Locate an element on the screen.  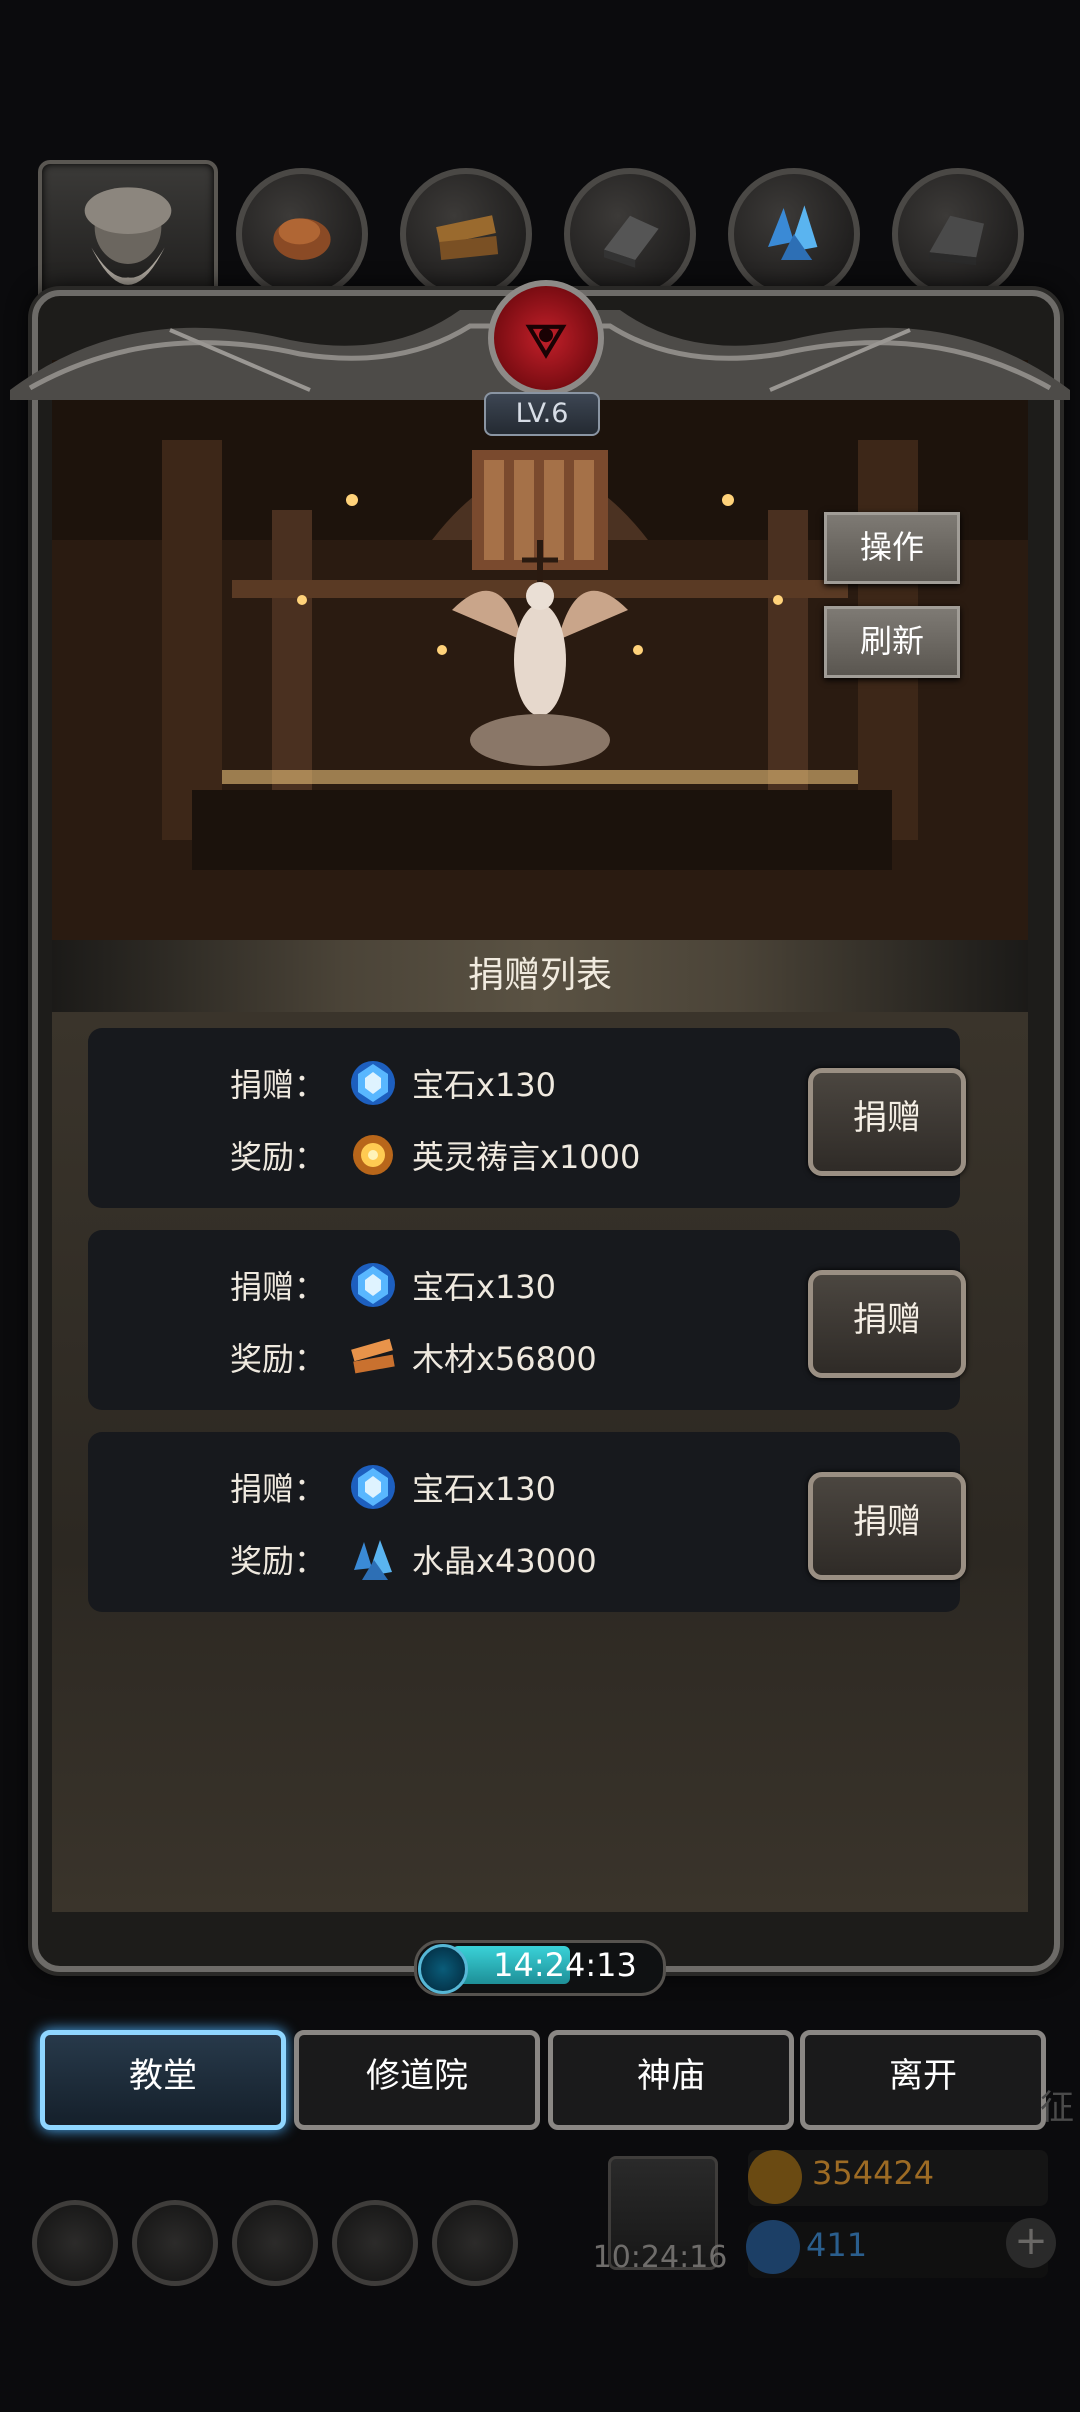
refresh-button: 刷新 is located at coordinates (892, 642).